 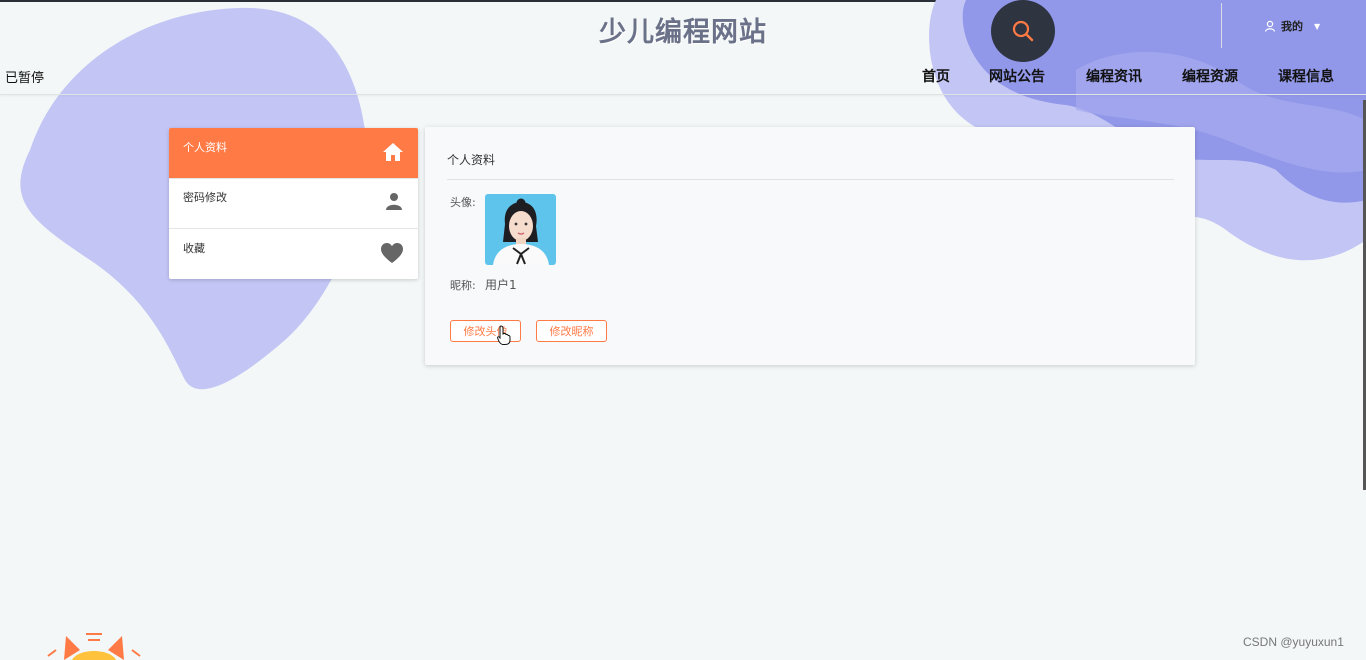 What do you see at coordinates (471, 160) in the screenshot?
I see `panel-title: 个人资料` at bounding box center [471, 160].